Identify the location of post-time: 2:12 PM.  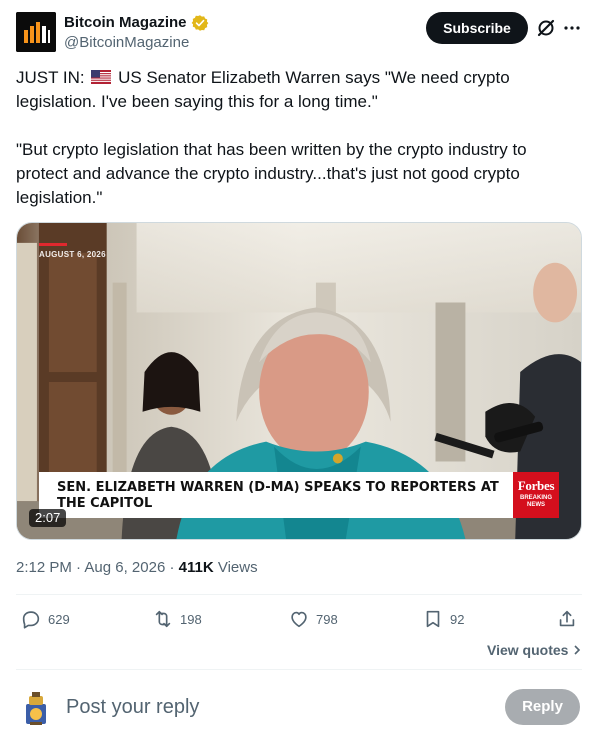
(44, 567).